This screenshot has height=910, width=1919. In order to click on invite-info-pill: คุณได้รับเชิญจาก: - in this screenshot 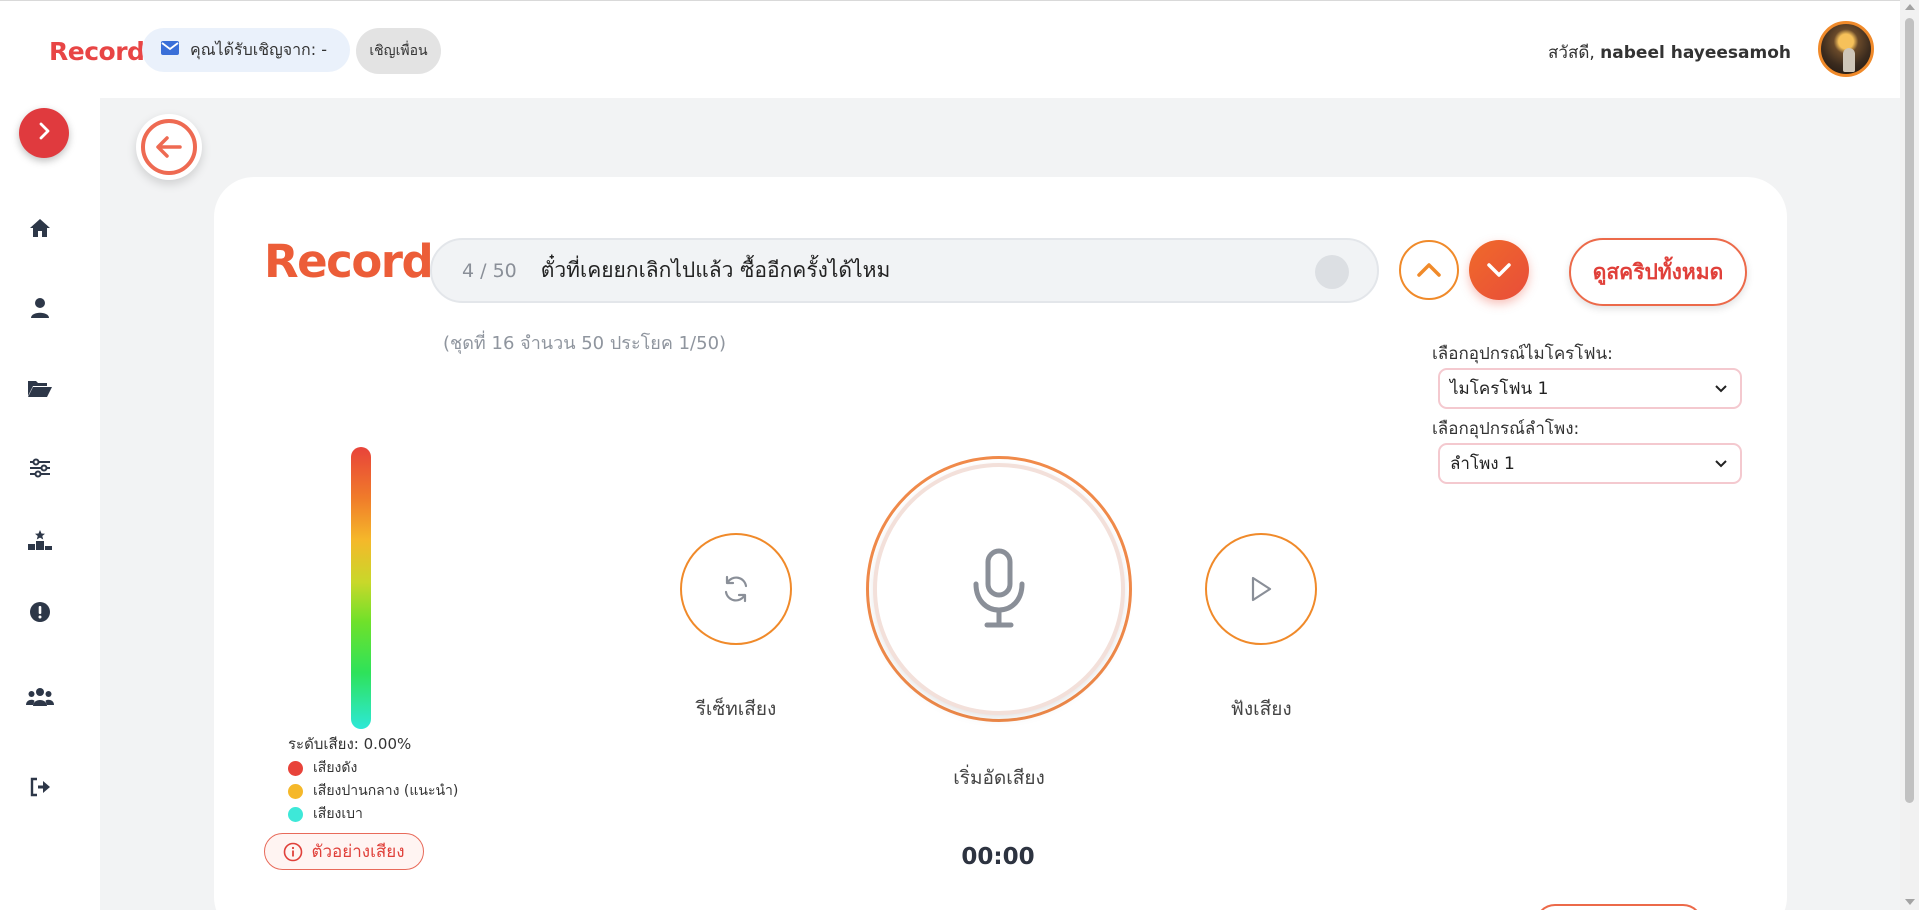, I will do `click(246, 50)`.